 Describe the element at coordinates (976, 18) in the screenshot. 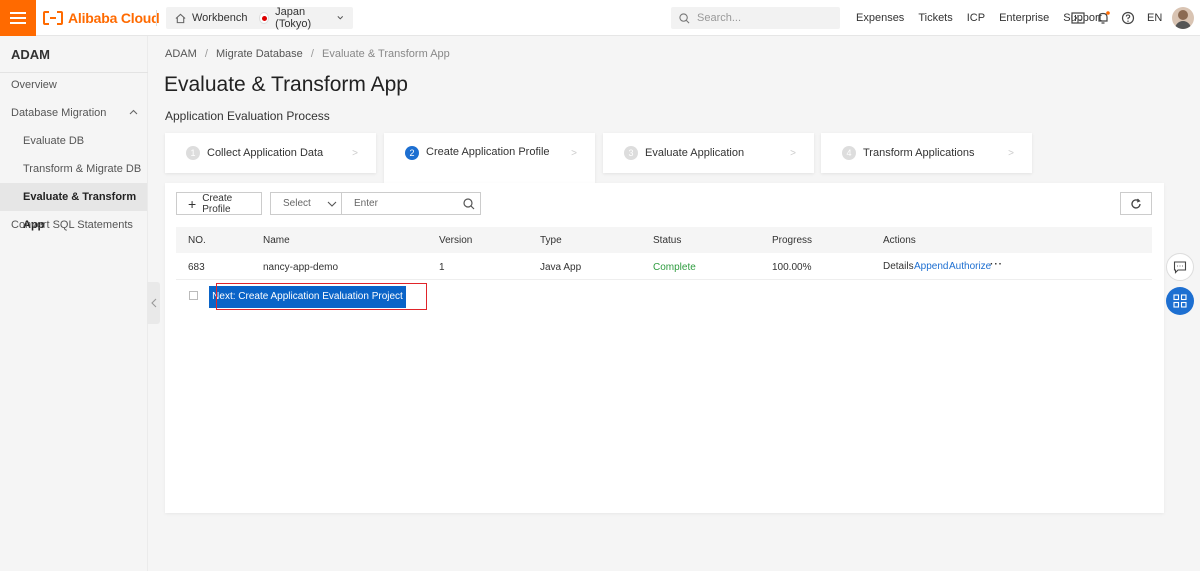

I see `nav-icp: ICP` at that location.